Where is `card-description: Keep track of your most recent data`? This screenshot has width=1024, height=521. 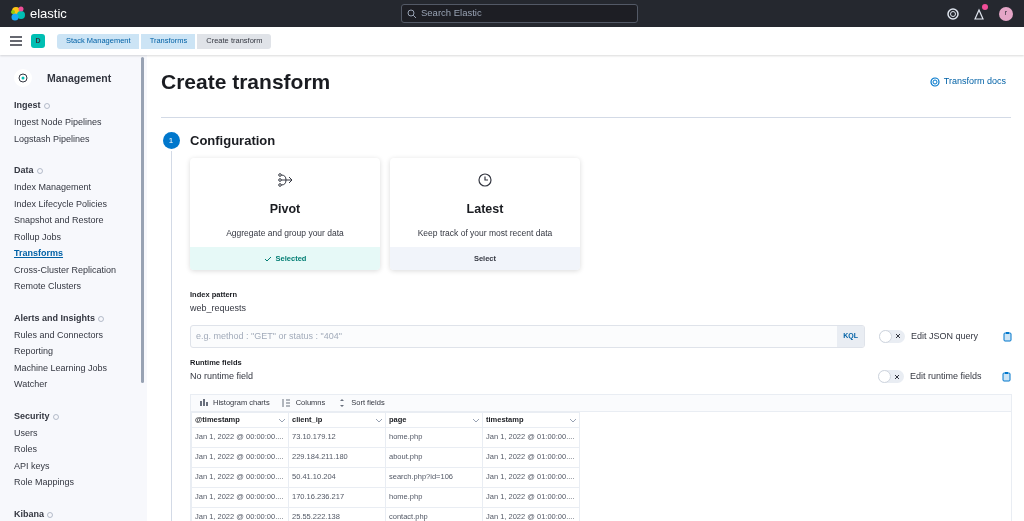 card-description: Keep track of your most recent data is located at coordinates (485, 233).